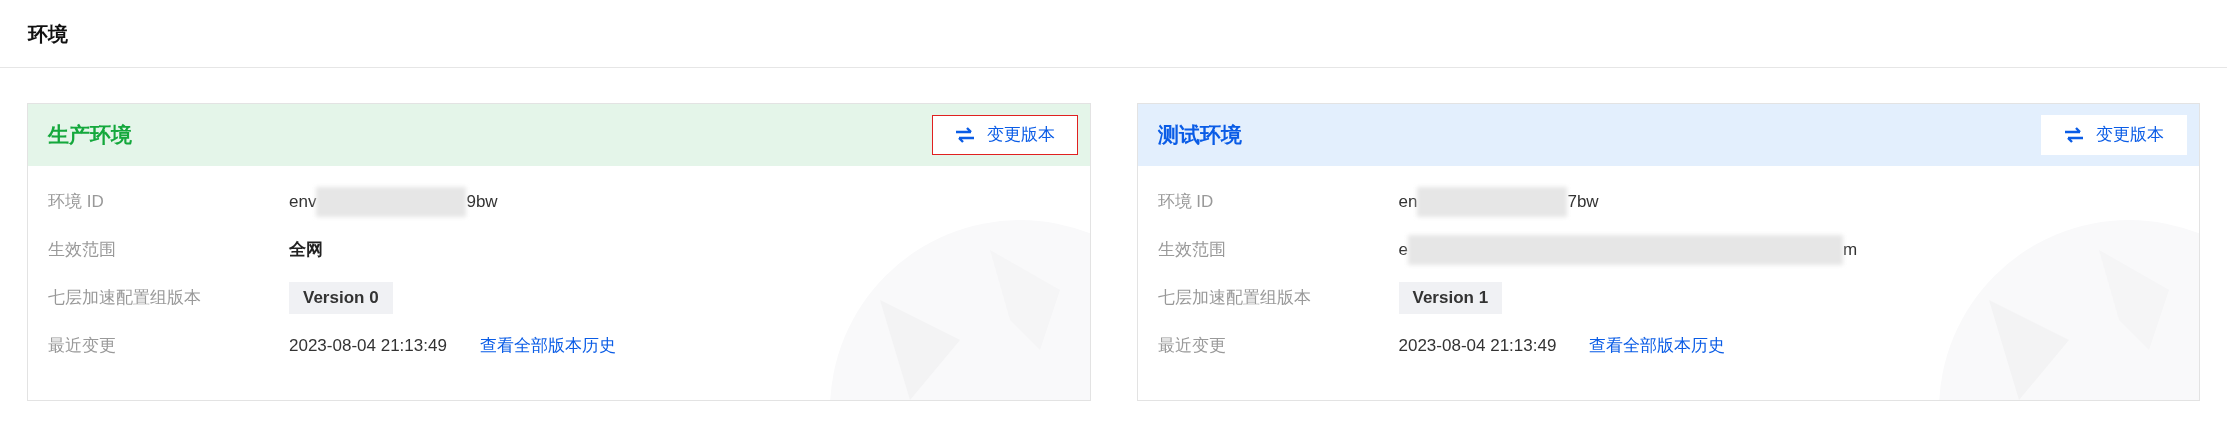  What do you see at coordinates (1583, 202) in the screenshot?
I see `value-text: 7bw` at bounding box center [1583, 202].